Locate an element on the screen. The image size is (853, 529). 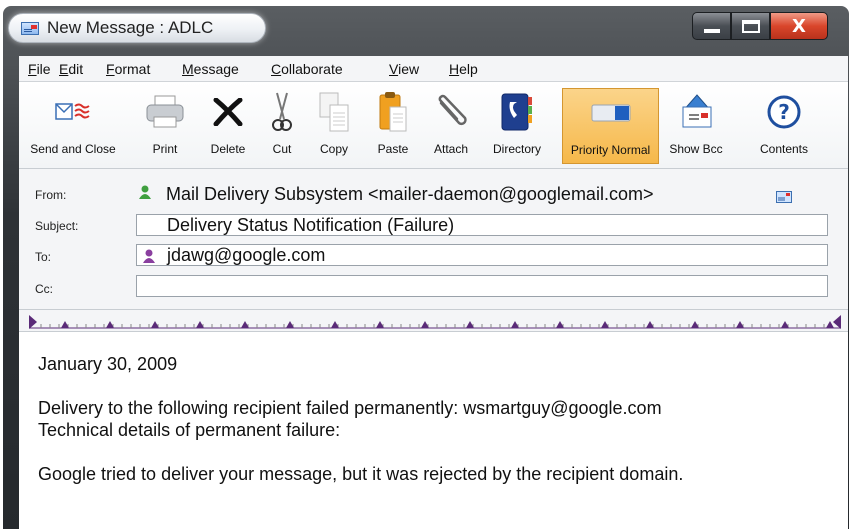
paste-label: Paste is located at coordinates (393, 149).